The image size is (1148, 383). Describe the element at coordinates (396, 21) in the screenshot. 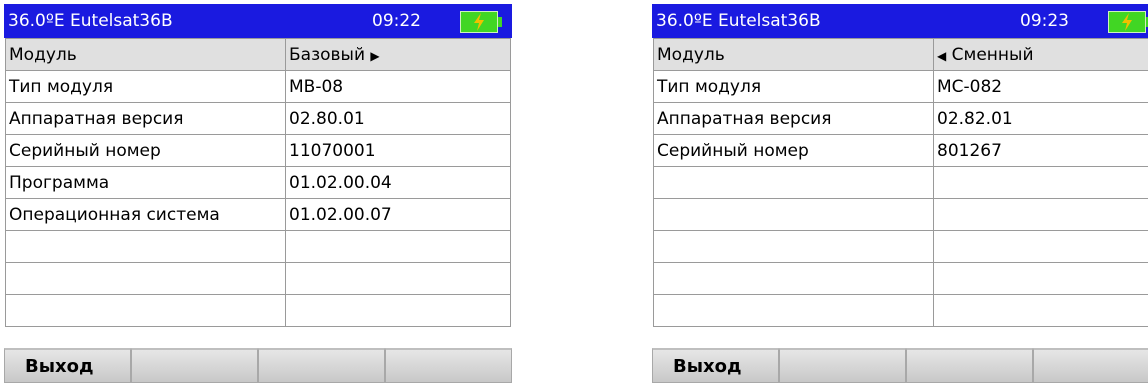

I see `clock: 09:22` at that location.